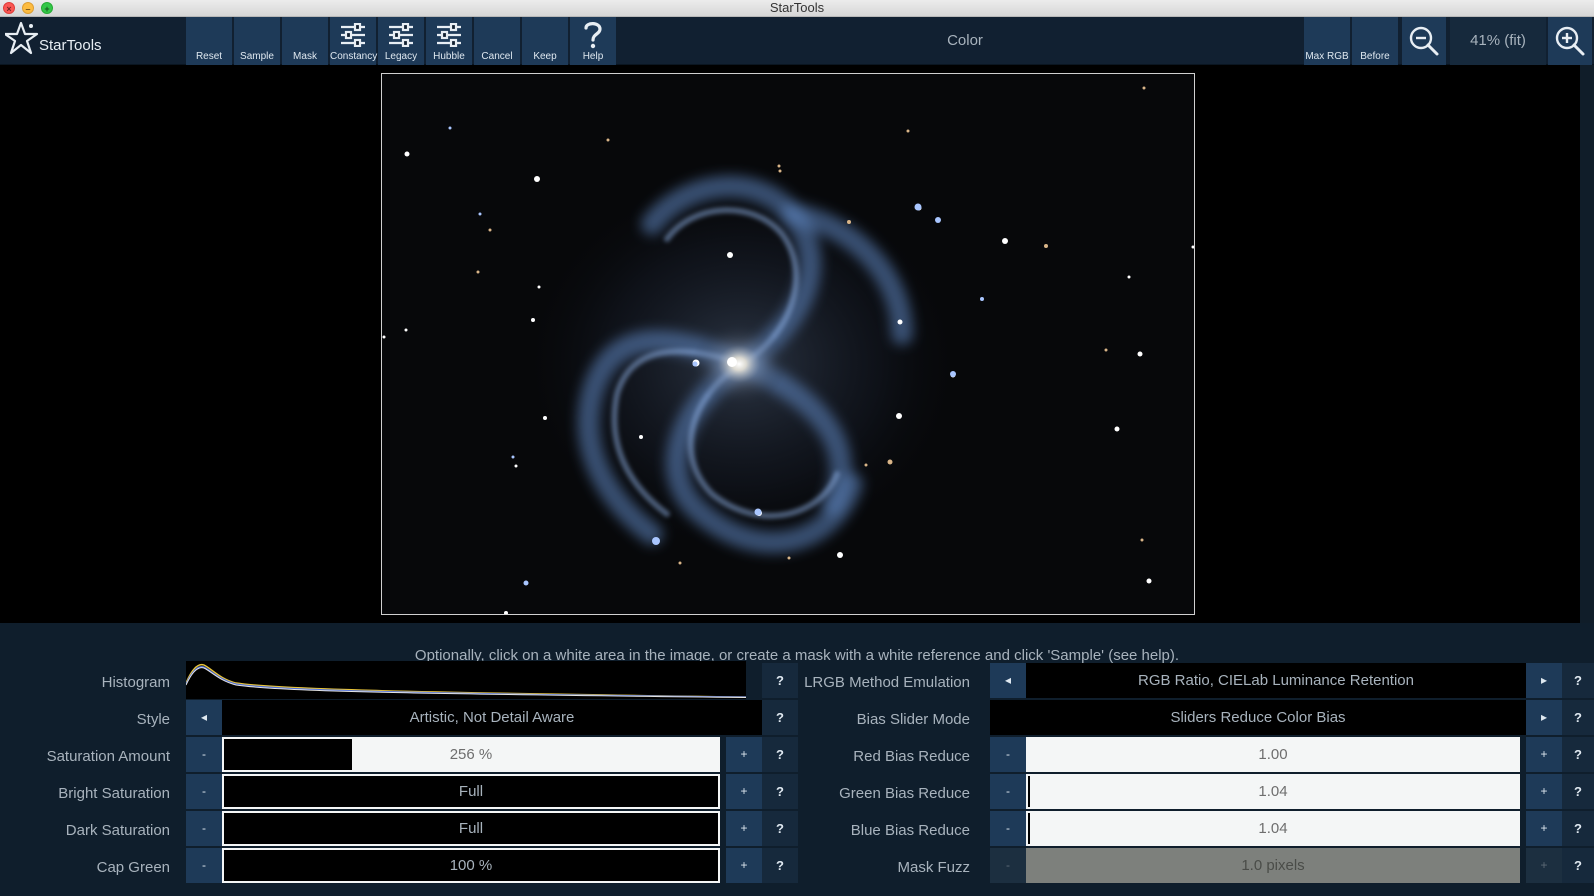 Image resolution: width=1594 pixels, height=896 pixels. I want to click on before-label: Before, so click(1375, 56).